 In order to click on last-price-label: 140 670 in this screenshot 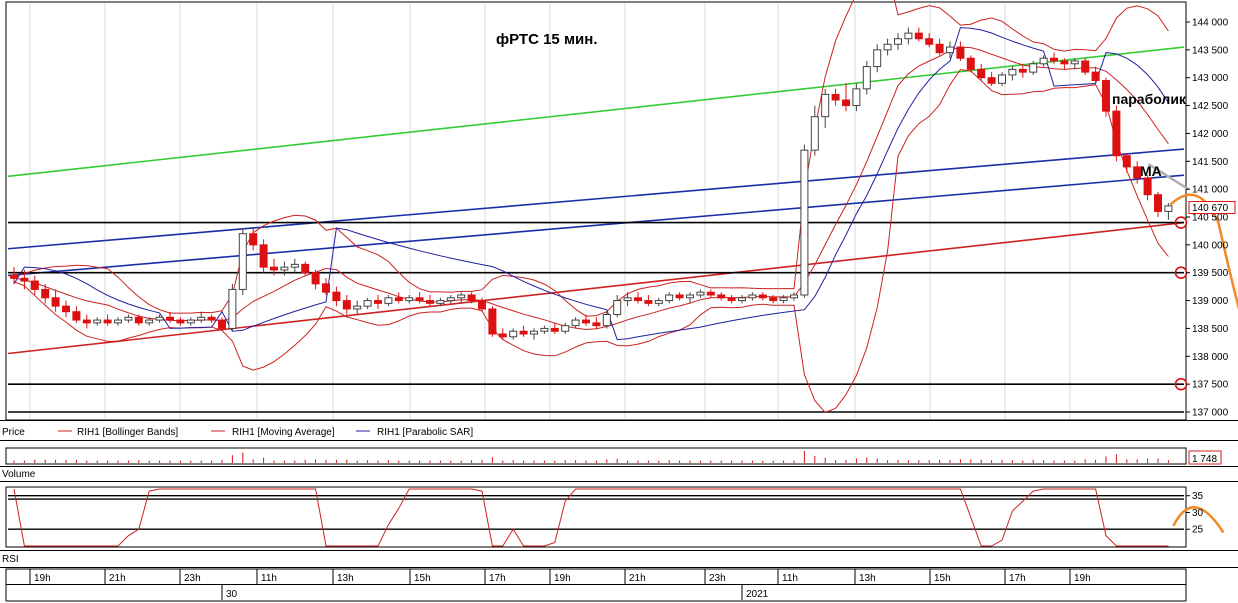, I will do `click(1210, 208)`.